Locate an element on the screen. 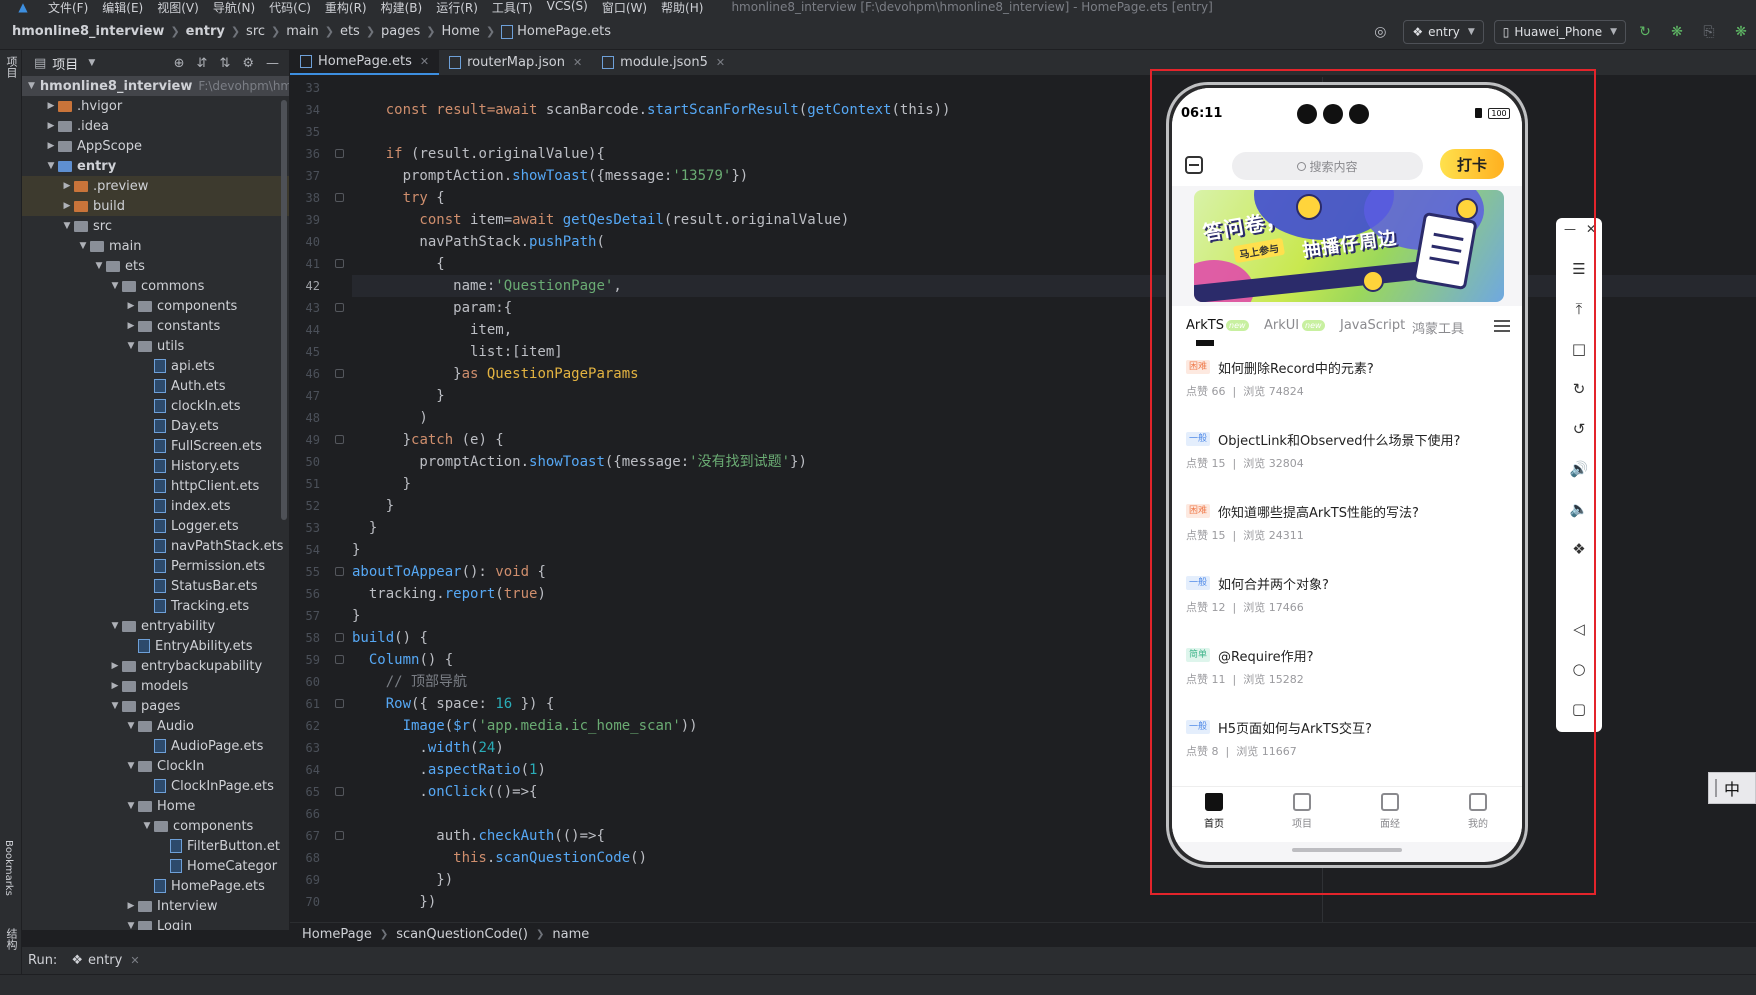 The width and height of the screenshot is (1756, 995). tree-item: Permission.ets is located at coordinates (155, 566).